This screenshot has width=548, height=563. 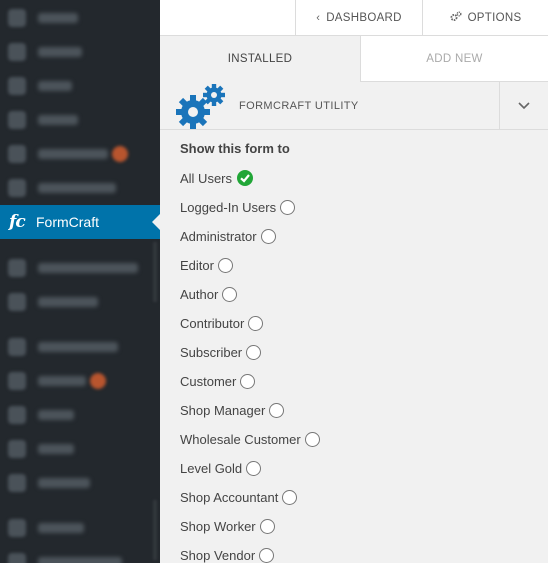 I want to click on posts-icon, so click(x=17, y=18).